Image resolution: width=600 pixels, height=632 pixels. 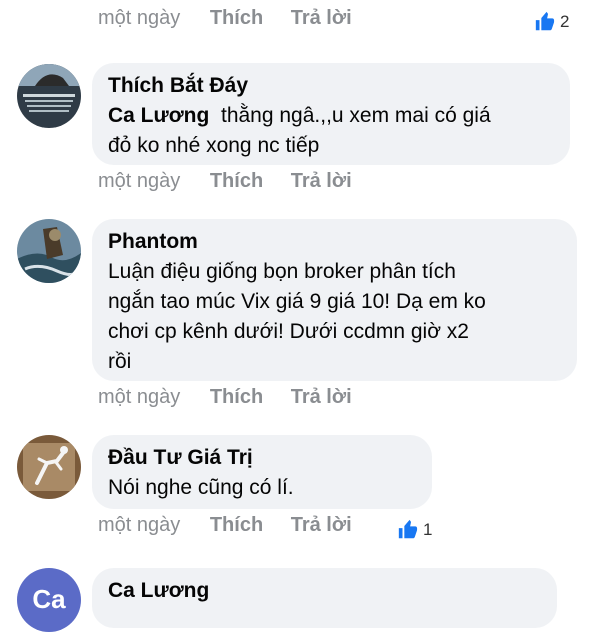 I want to click on comment-text-line: đỏ ko nhé xong nc tiếp, so click(x=214, y=145).